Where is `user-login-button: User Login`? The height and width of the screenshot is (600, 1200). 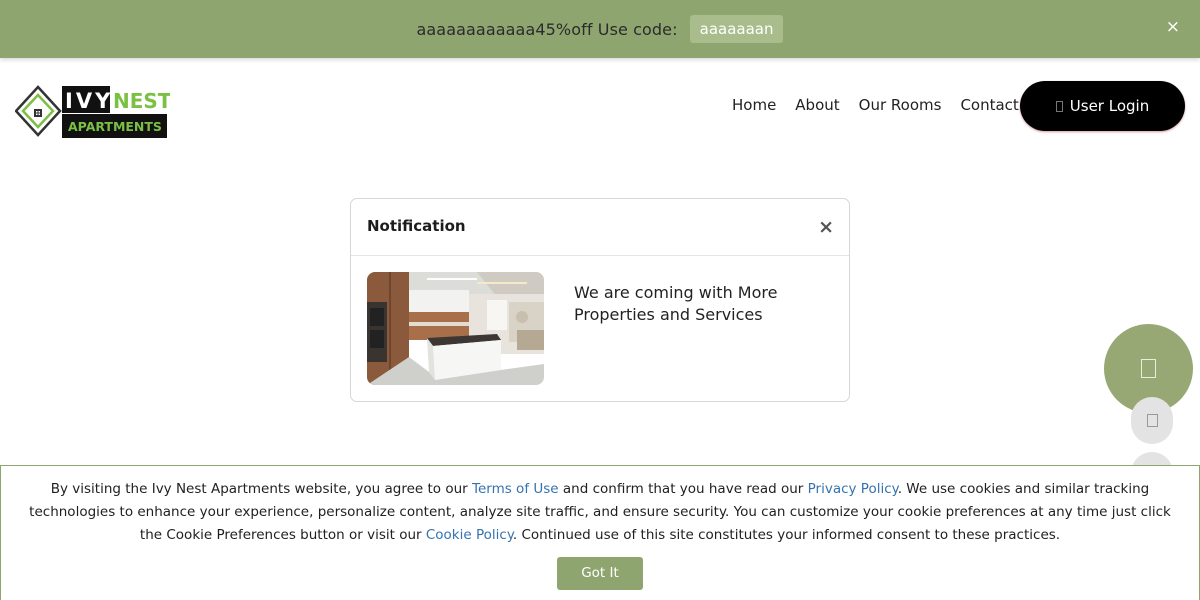 user-login-button: User Login is located at coordinates (1102, 106).